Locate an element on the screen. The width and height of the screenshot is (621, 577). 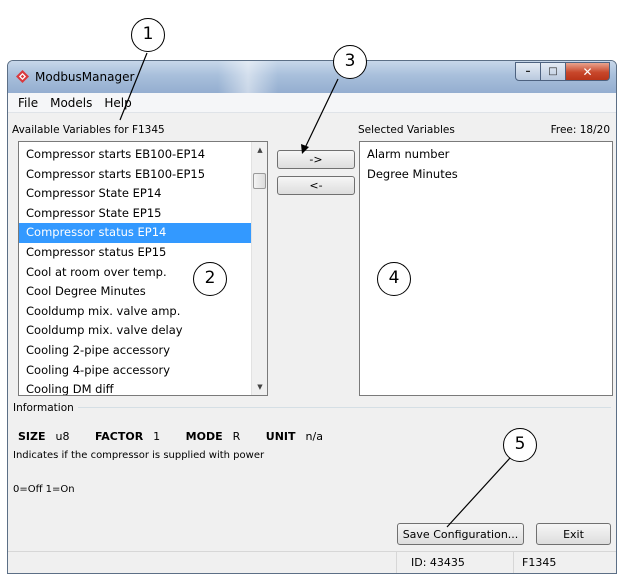
menu-file: File is located at coordinates (28, 103).